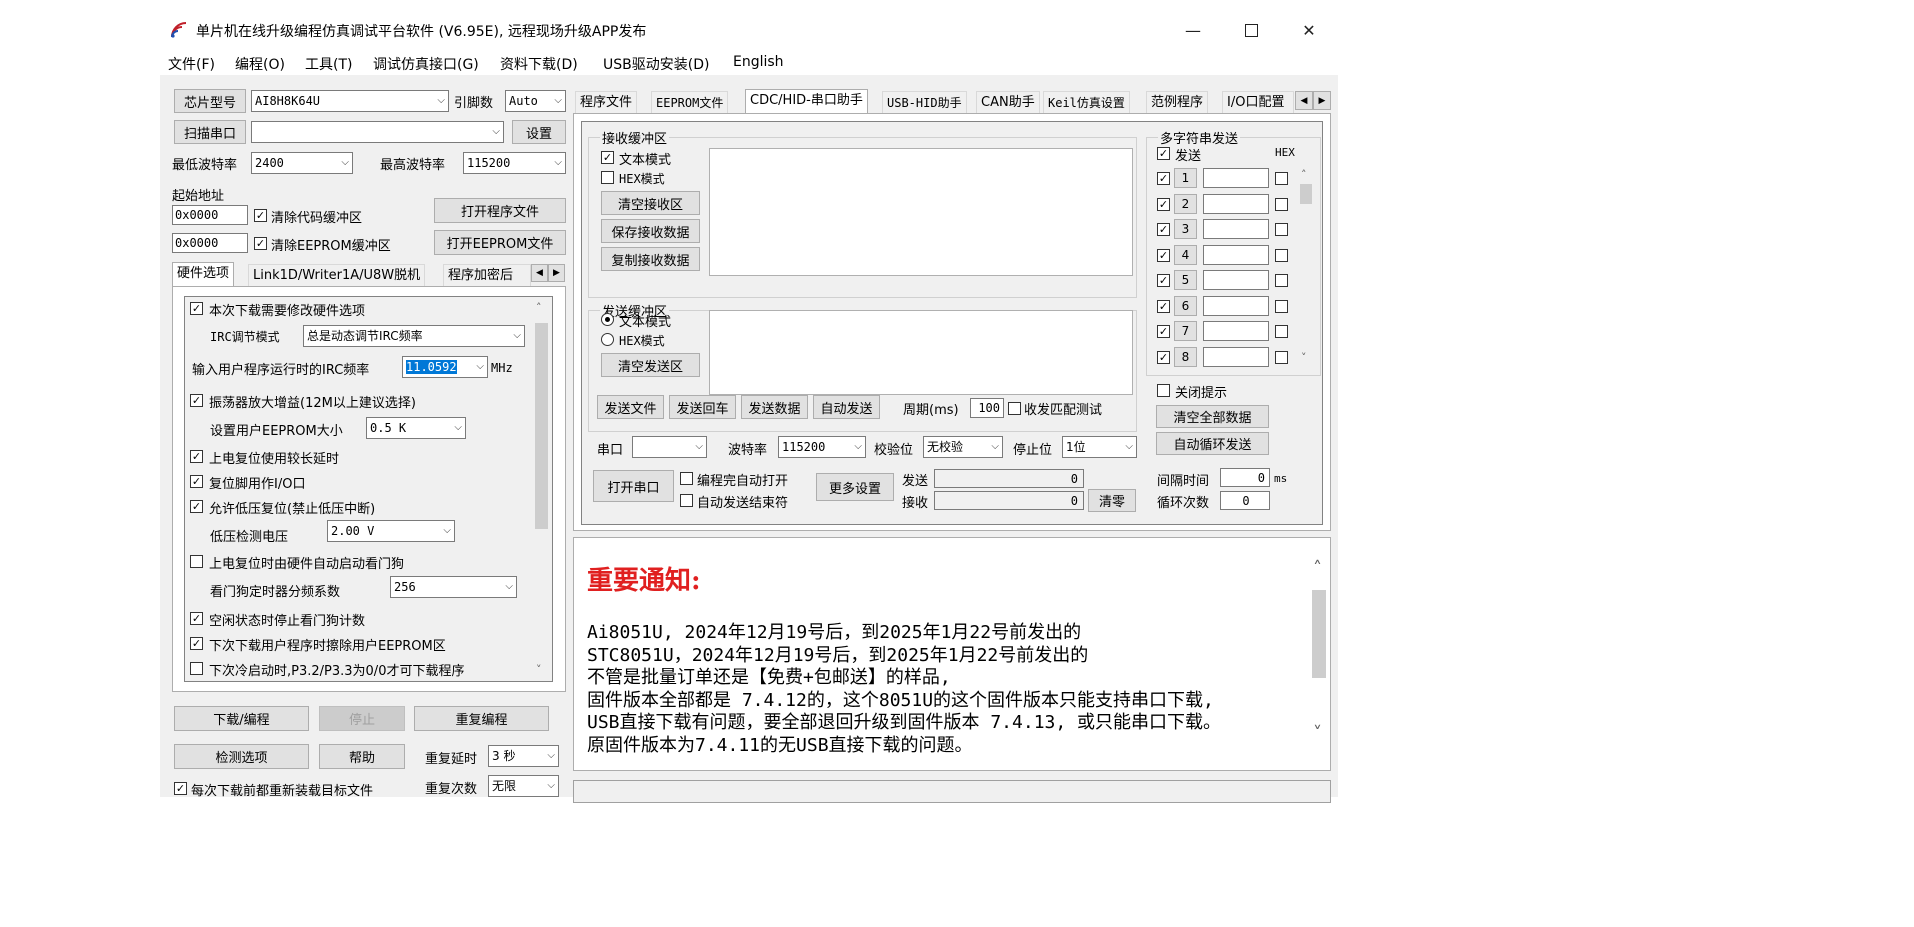 The height and width of the screenshot is (927, 1914). Describe the element at coordinates (523, 756) in the screenshot. I see `repeat-delay-select: 3 秒 ⌵` at that location.